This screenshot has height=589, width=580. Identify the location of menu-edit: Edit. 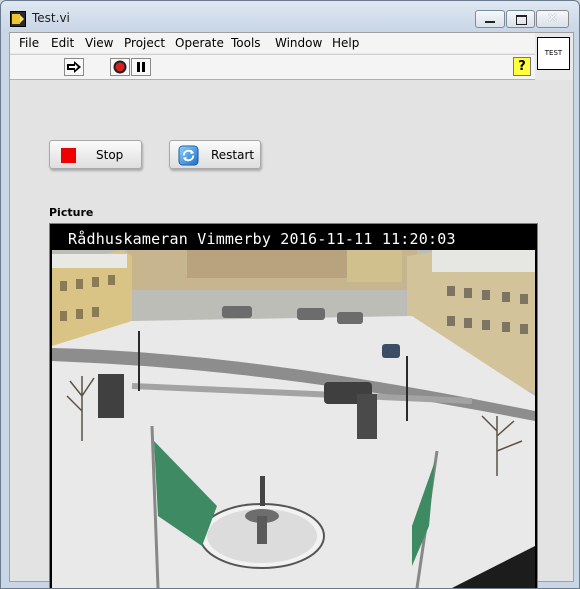
(62, 43).